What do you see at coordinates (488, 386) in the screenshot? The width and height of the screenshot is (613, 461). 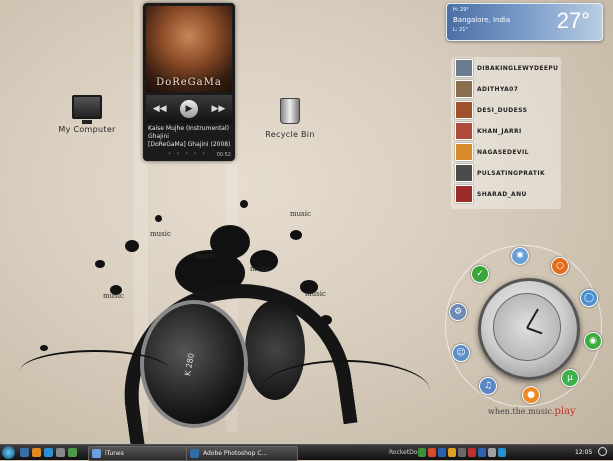 I see `music-note-icon: ♫` at bounding box center [488, 386].